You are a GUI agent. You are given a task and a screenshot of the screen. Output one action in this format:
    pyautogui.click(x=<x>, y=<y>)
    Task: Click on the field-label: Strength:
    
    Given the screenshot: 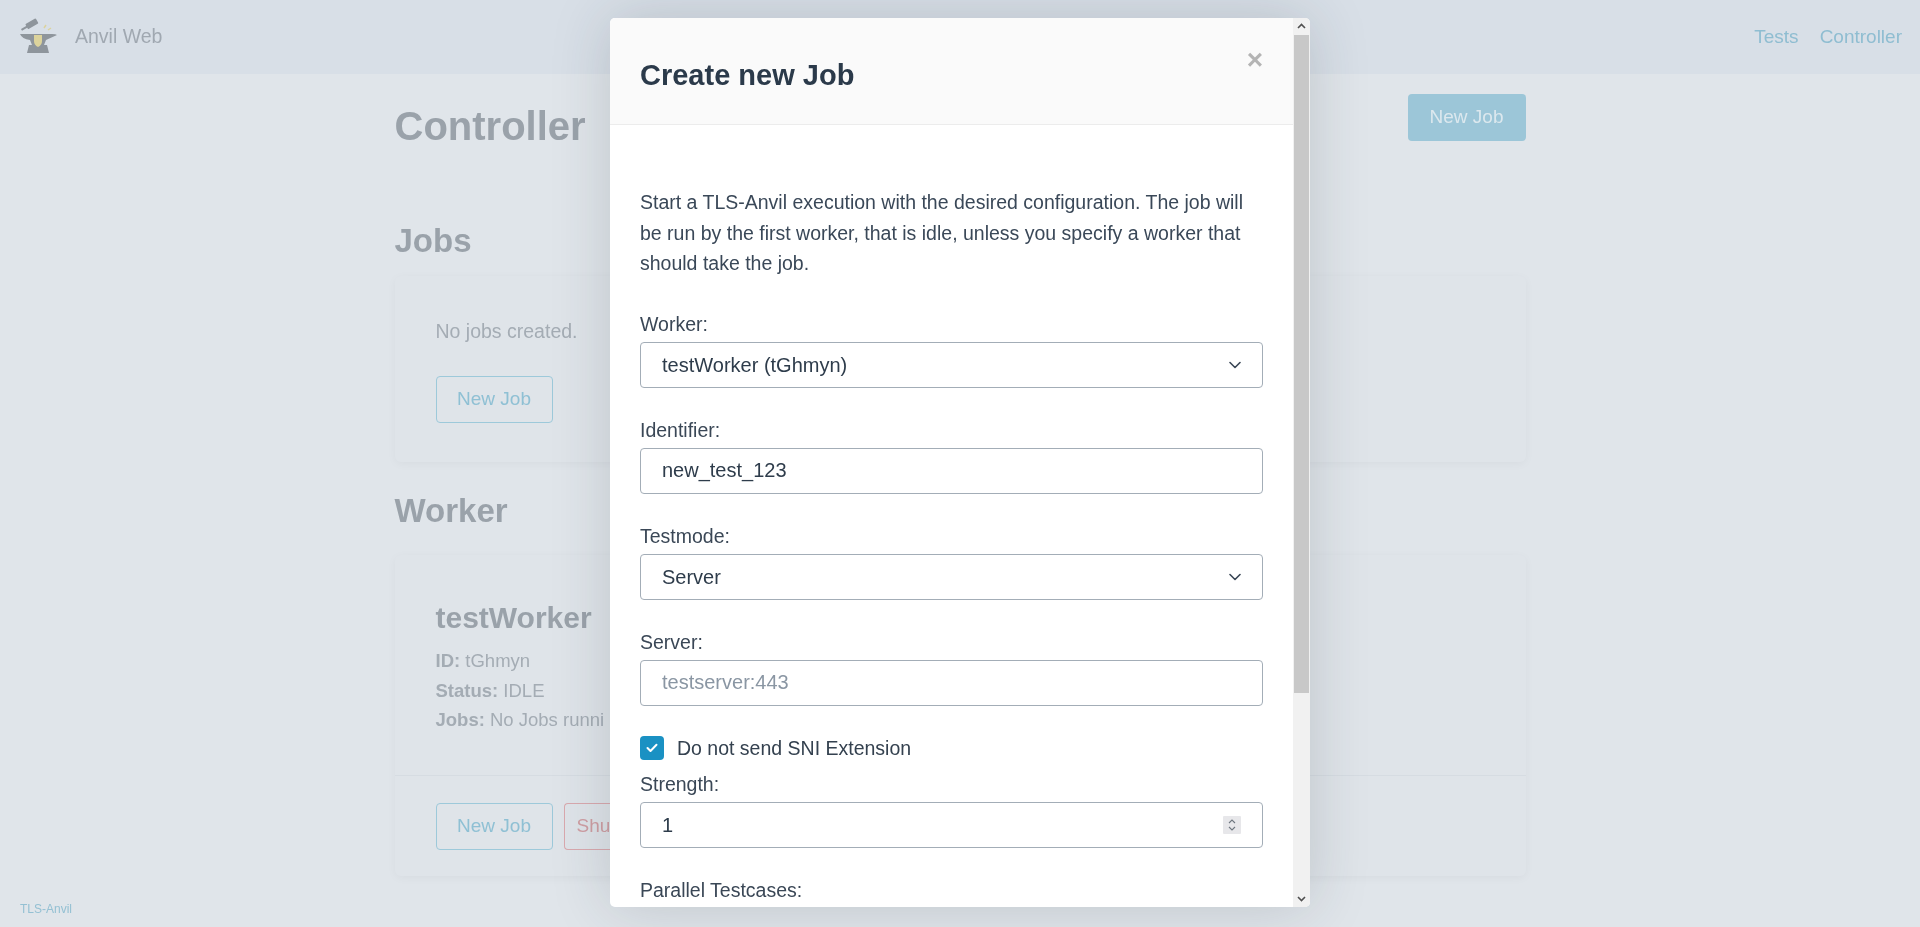 What is the action you would take?
    pyautogui.click(x=680, y=783)
    